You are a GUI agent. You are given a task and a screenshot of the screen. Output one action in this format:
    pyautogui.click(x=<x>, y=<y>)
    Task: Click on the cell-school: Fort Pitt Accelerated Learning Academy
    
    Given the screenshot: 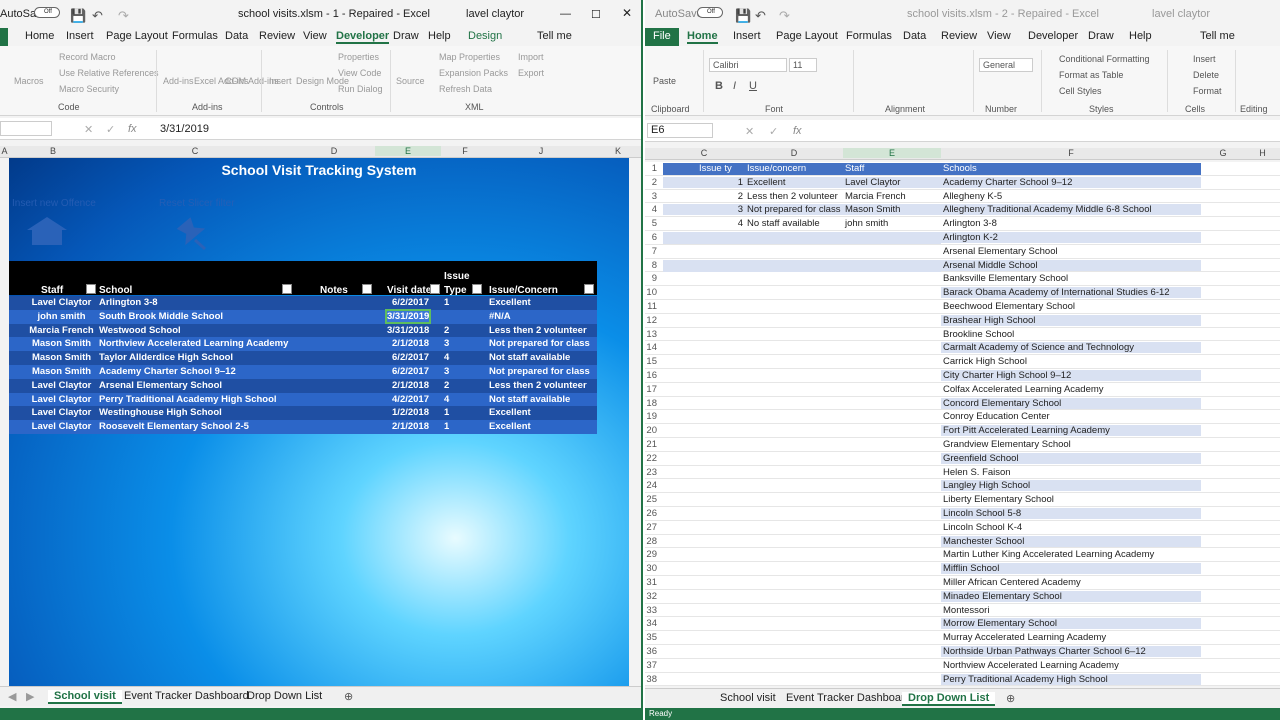 What is the action you would take?
    pyautogui.click(x=1071, y=431)
    